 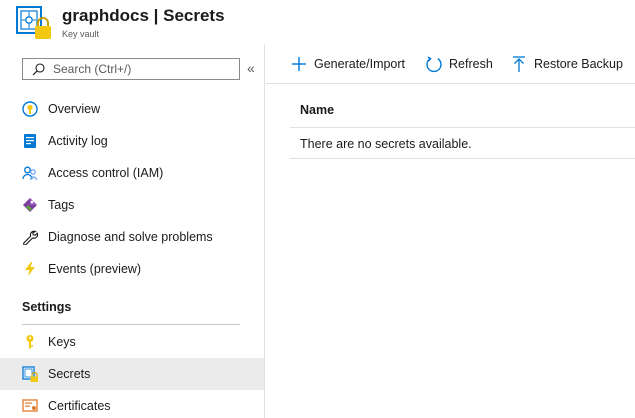 What do you see at coordinates (132, 205) in the screenshot?
I see `menu-item-tags: Tags` at bounding box center [132, 205].